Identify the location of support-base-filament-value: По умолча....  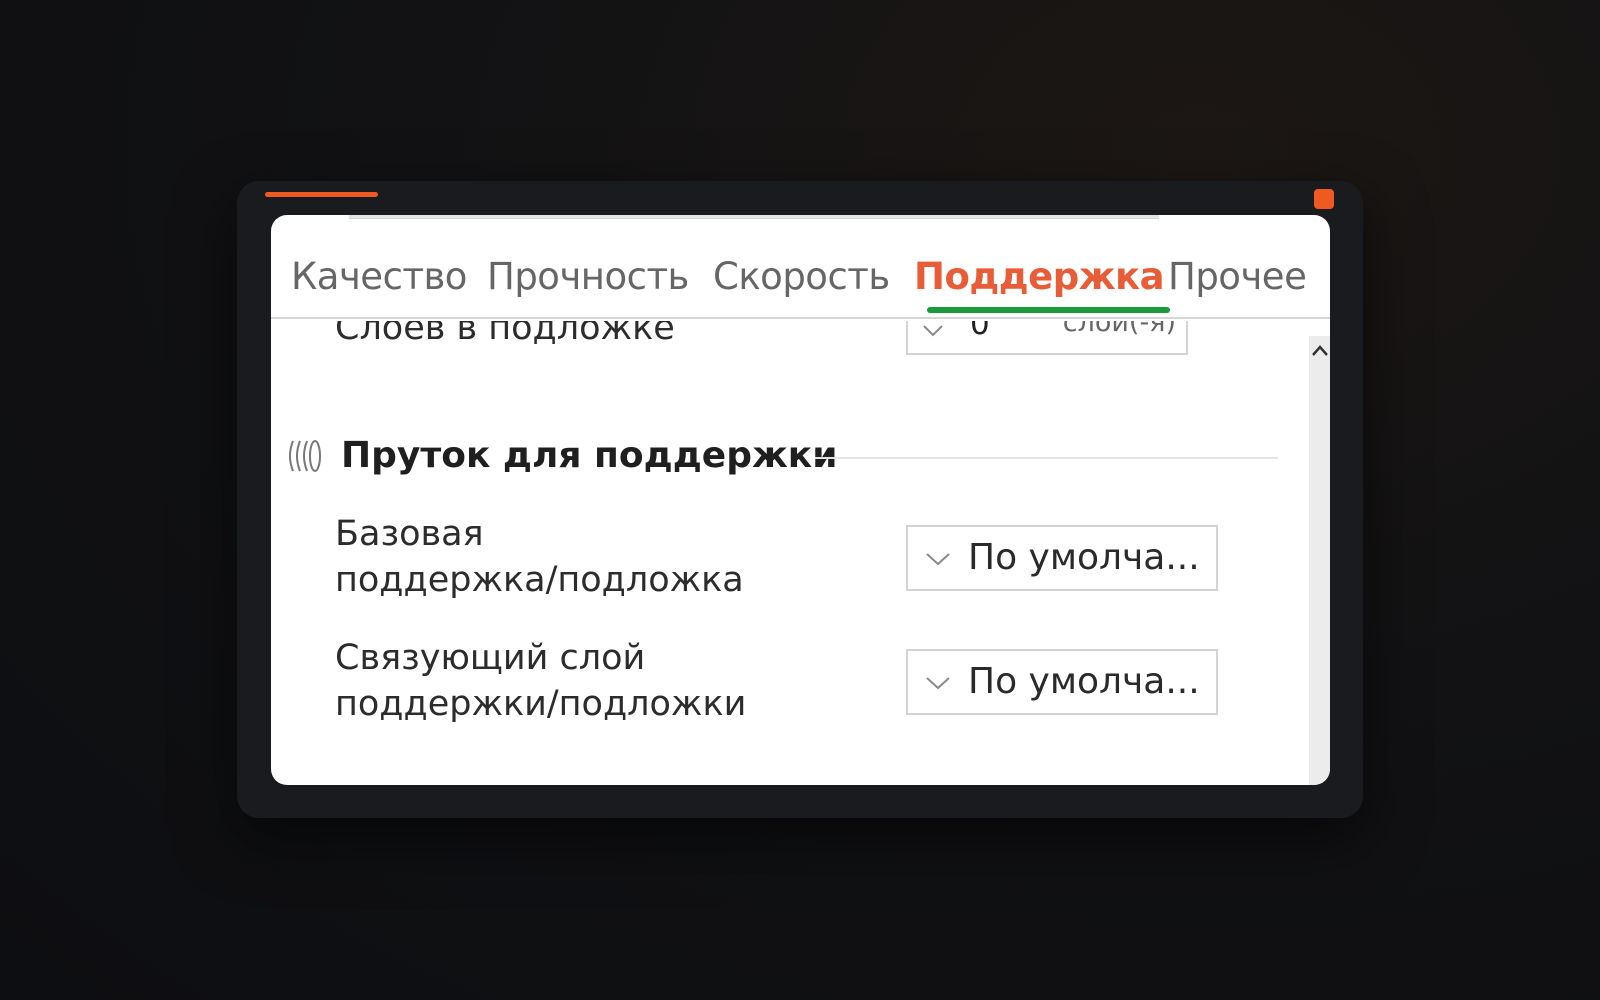
(1084, 558).